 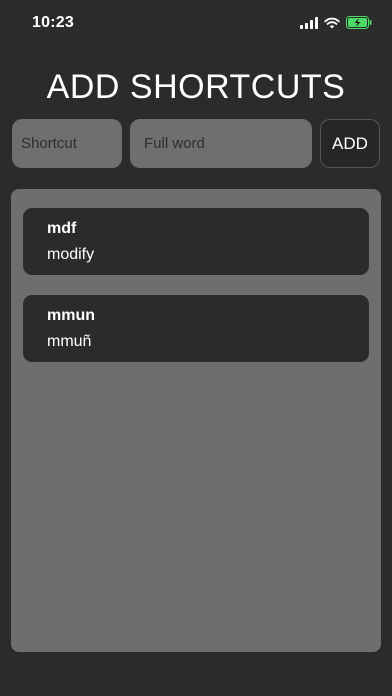 What do you see at coordinates (62, 228) in the screenshot?
I see `shortcut-abbreviation: mdf` at bounding box center [62, 228].